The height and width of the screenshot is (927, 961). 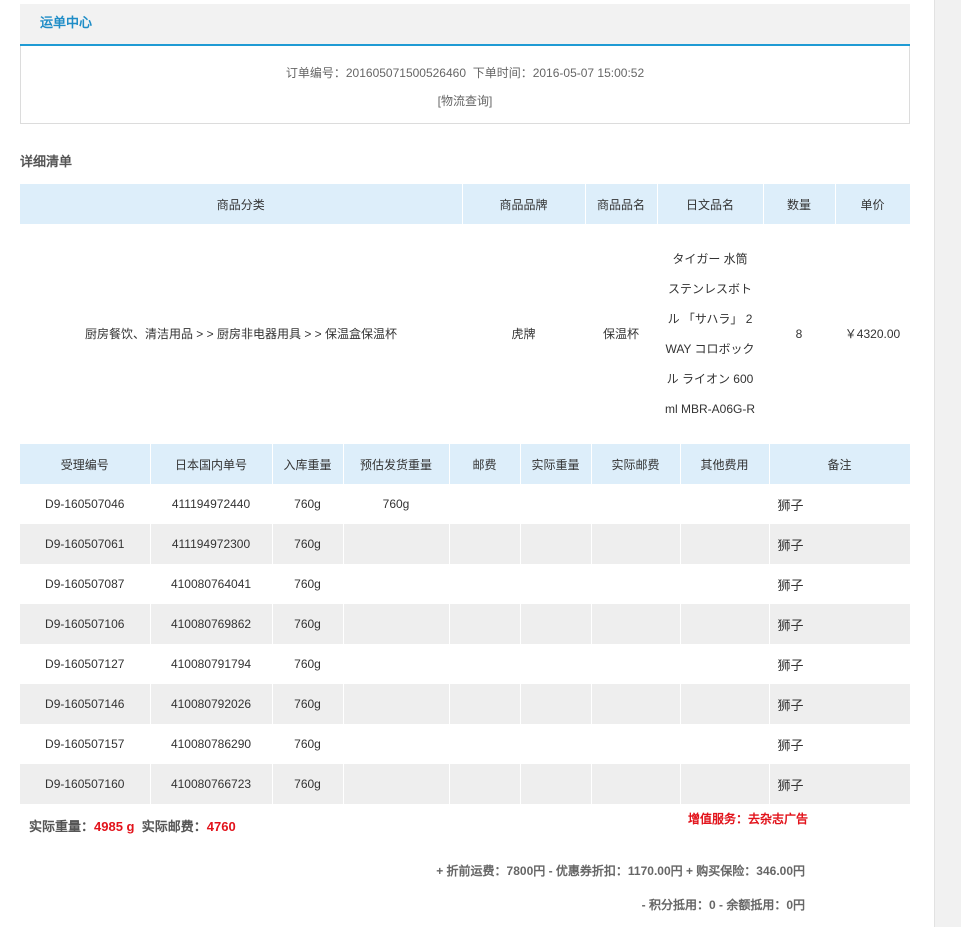 I want to click on cell-accept-id: D9-160507087, so click(x=85, y=584).